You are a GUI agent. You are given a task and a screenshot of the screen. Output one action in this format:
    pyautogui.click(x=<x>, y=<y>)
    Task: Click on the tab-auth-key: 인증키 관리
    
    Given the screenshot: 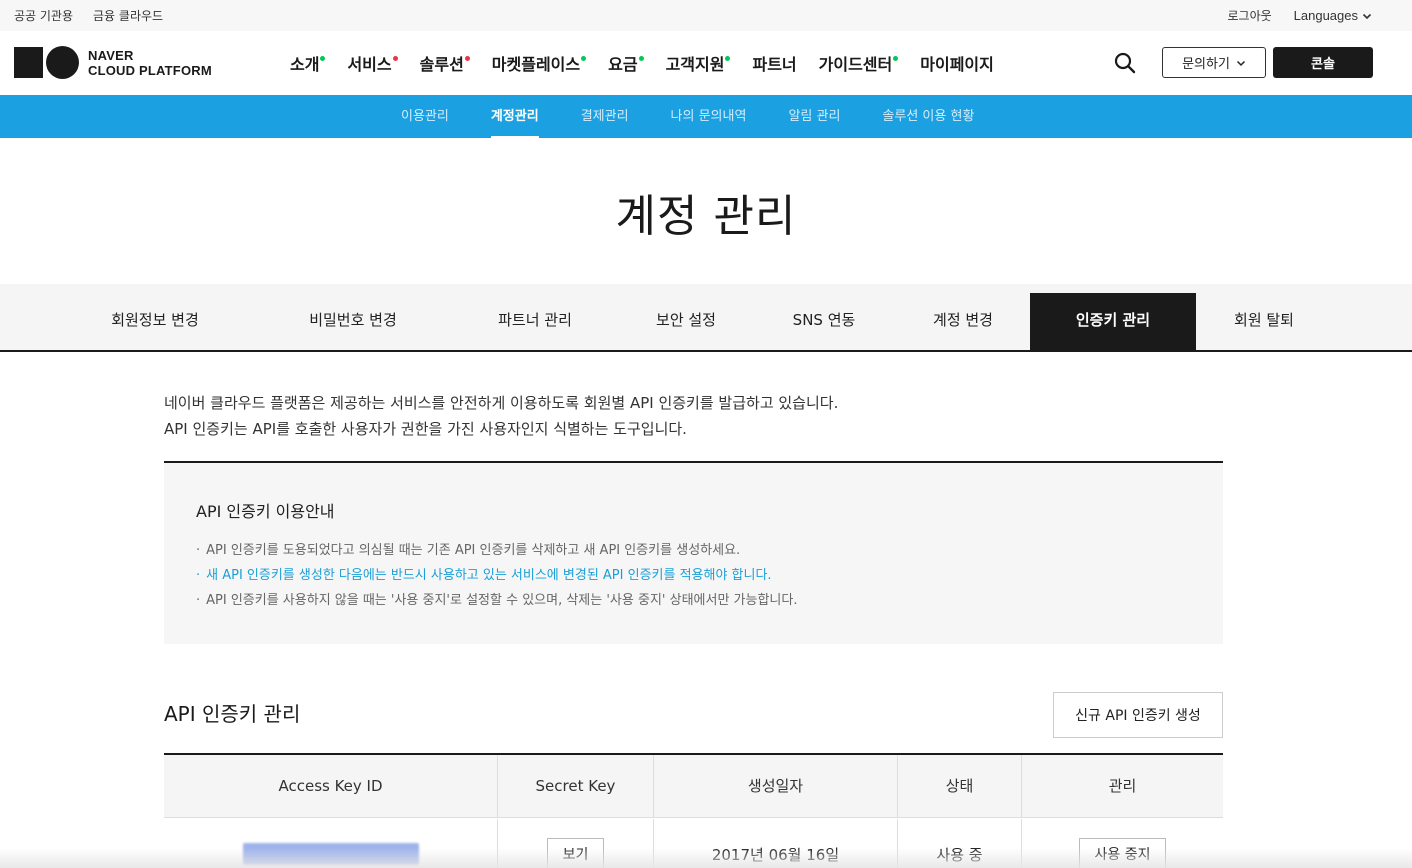 What is the action you would take?
    pyautogui.click(x=1113, y=321)
    